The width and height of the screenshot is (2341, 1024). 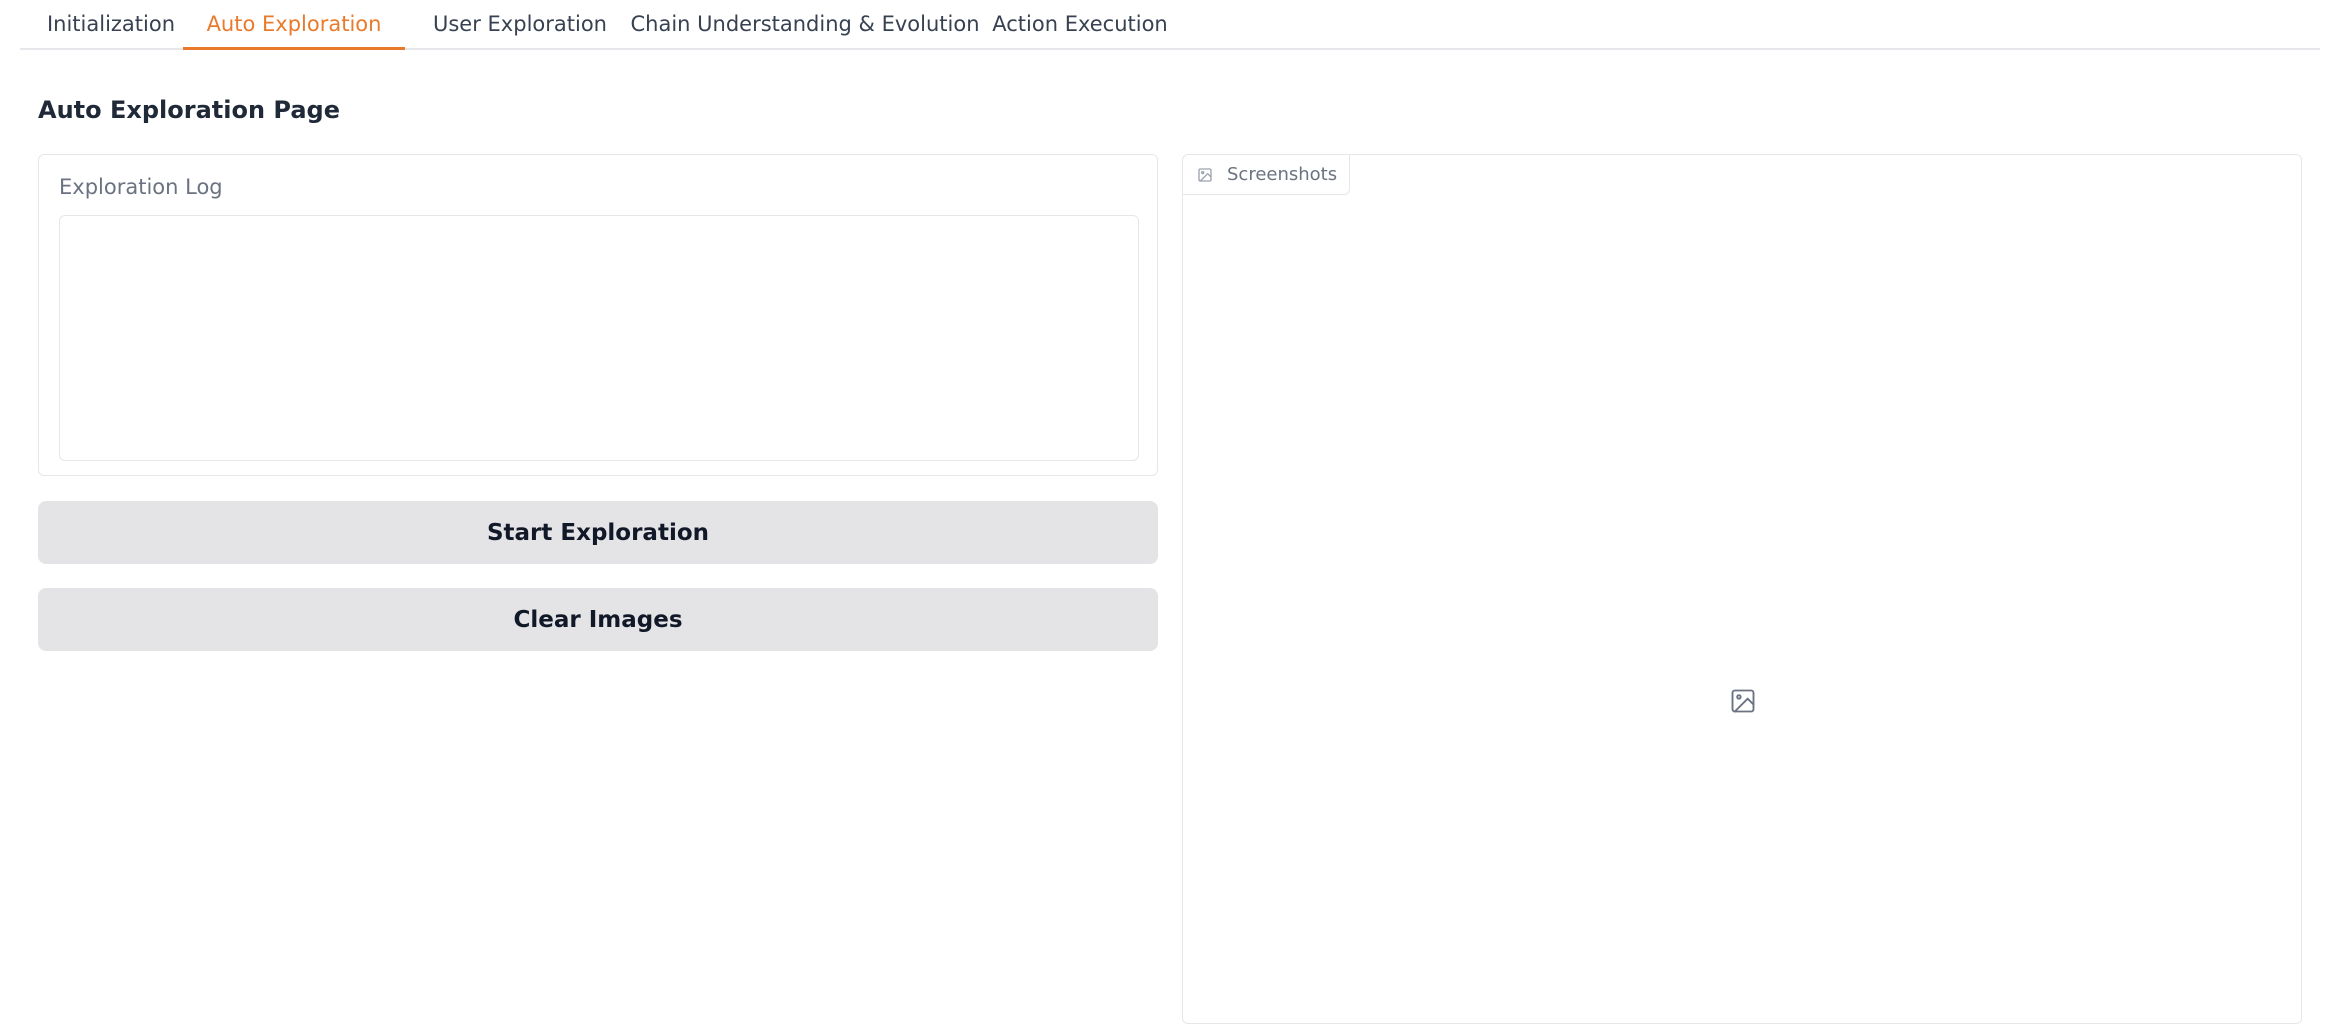 I want to click on screenshots-label-tab: Screenshots, so click(x=1267, y=175).